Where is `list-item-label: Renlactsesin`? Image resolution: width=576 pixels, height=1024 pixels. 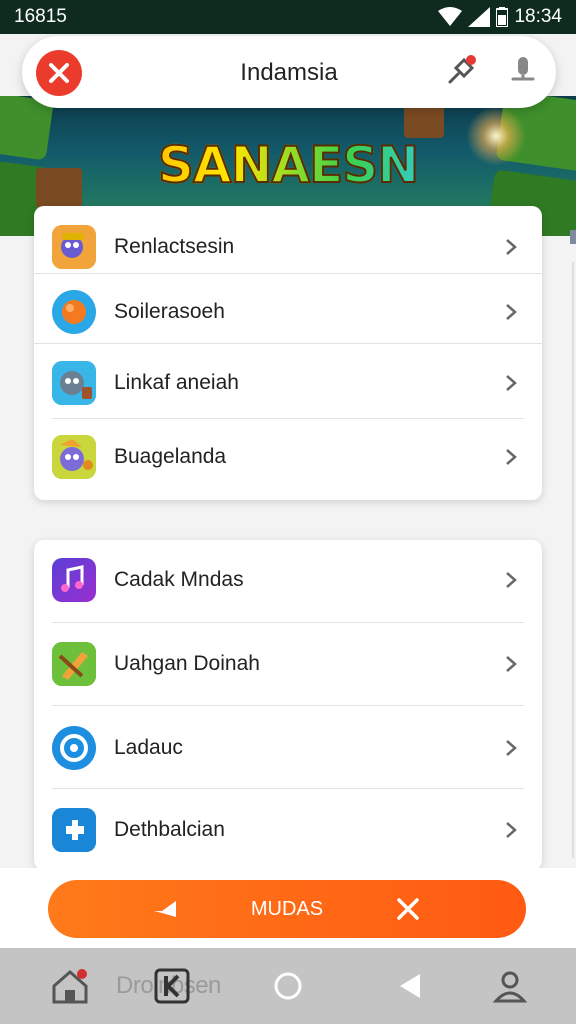
list-item-label: Renlactsesin is located at coordinates (174, 246).